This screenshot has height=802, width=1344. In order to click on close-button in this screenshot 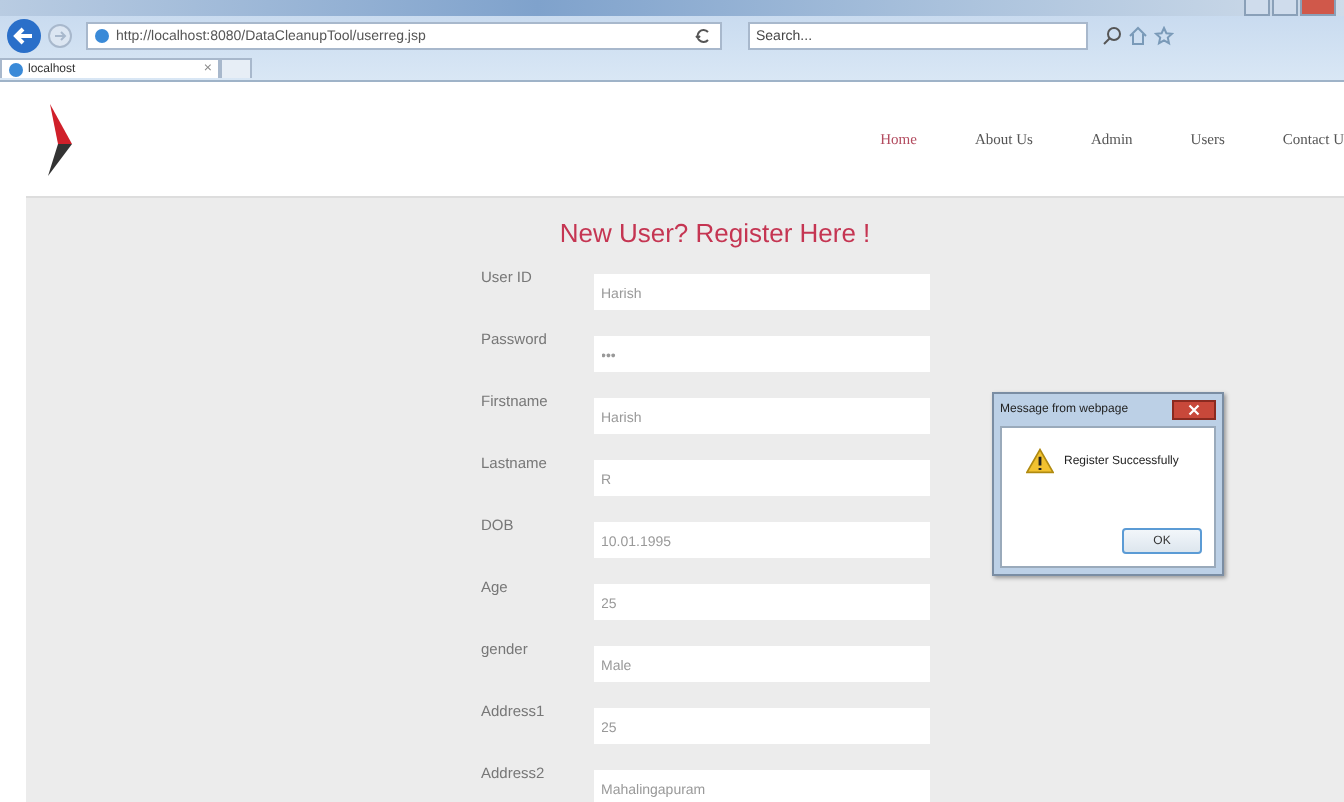, I will do `click(1194, 410)`.